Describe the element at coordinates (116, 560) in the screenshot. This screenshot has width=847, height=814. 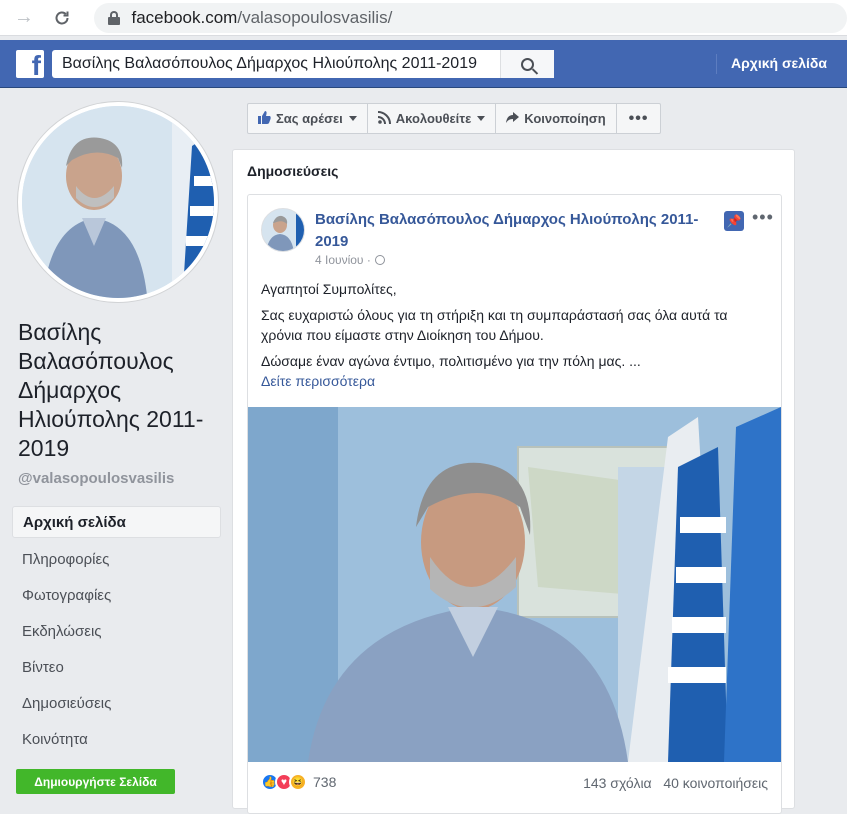
I see `nav-item-about: Πληροφορίες` at that location.